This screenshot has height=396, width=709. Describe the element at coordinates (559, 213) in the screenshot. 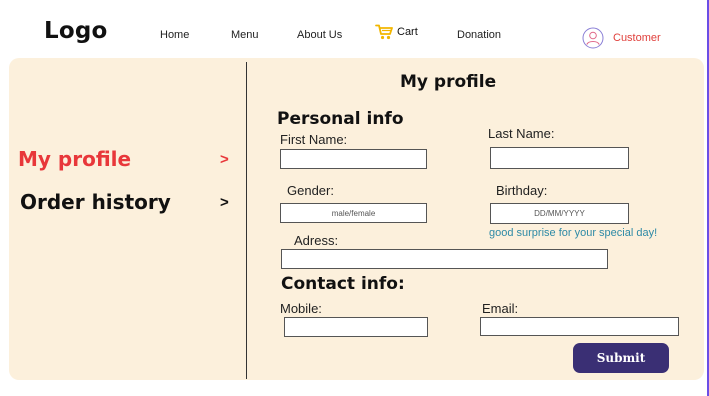

I see `birthday-field` at that location.